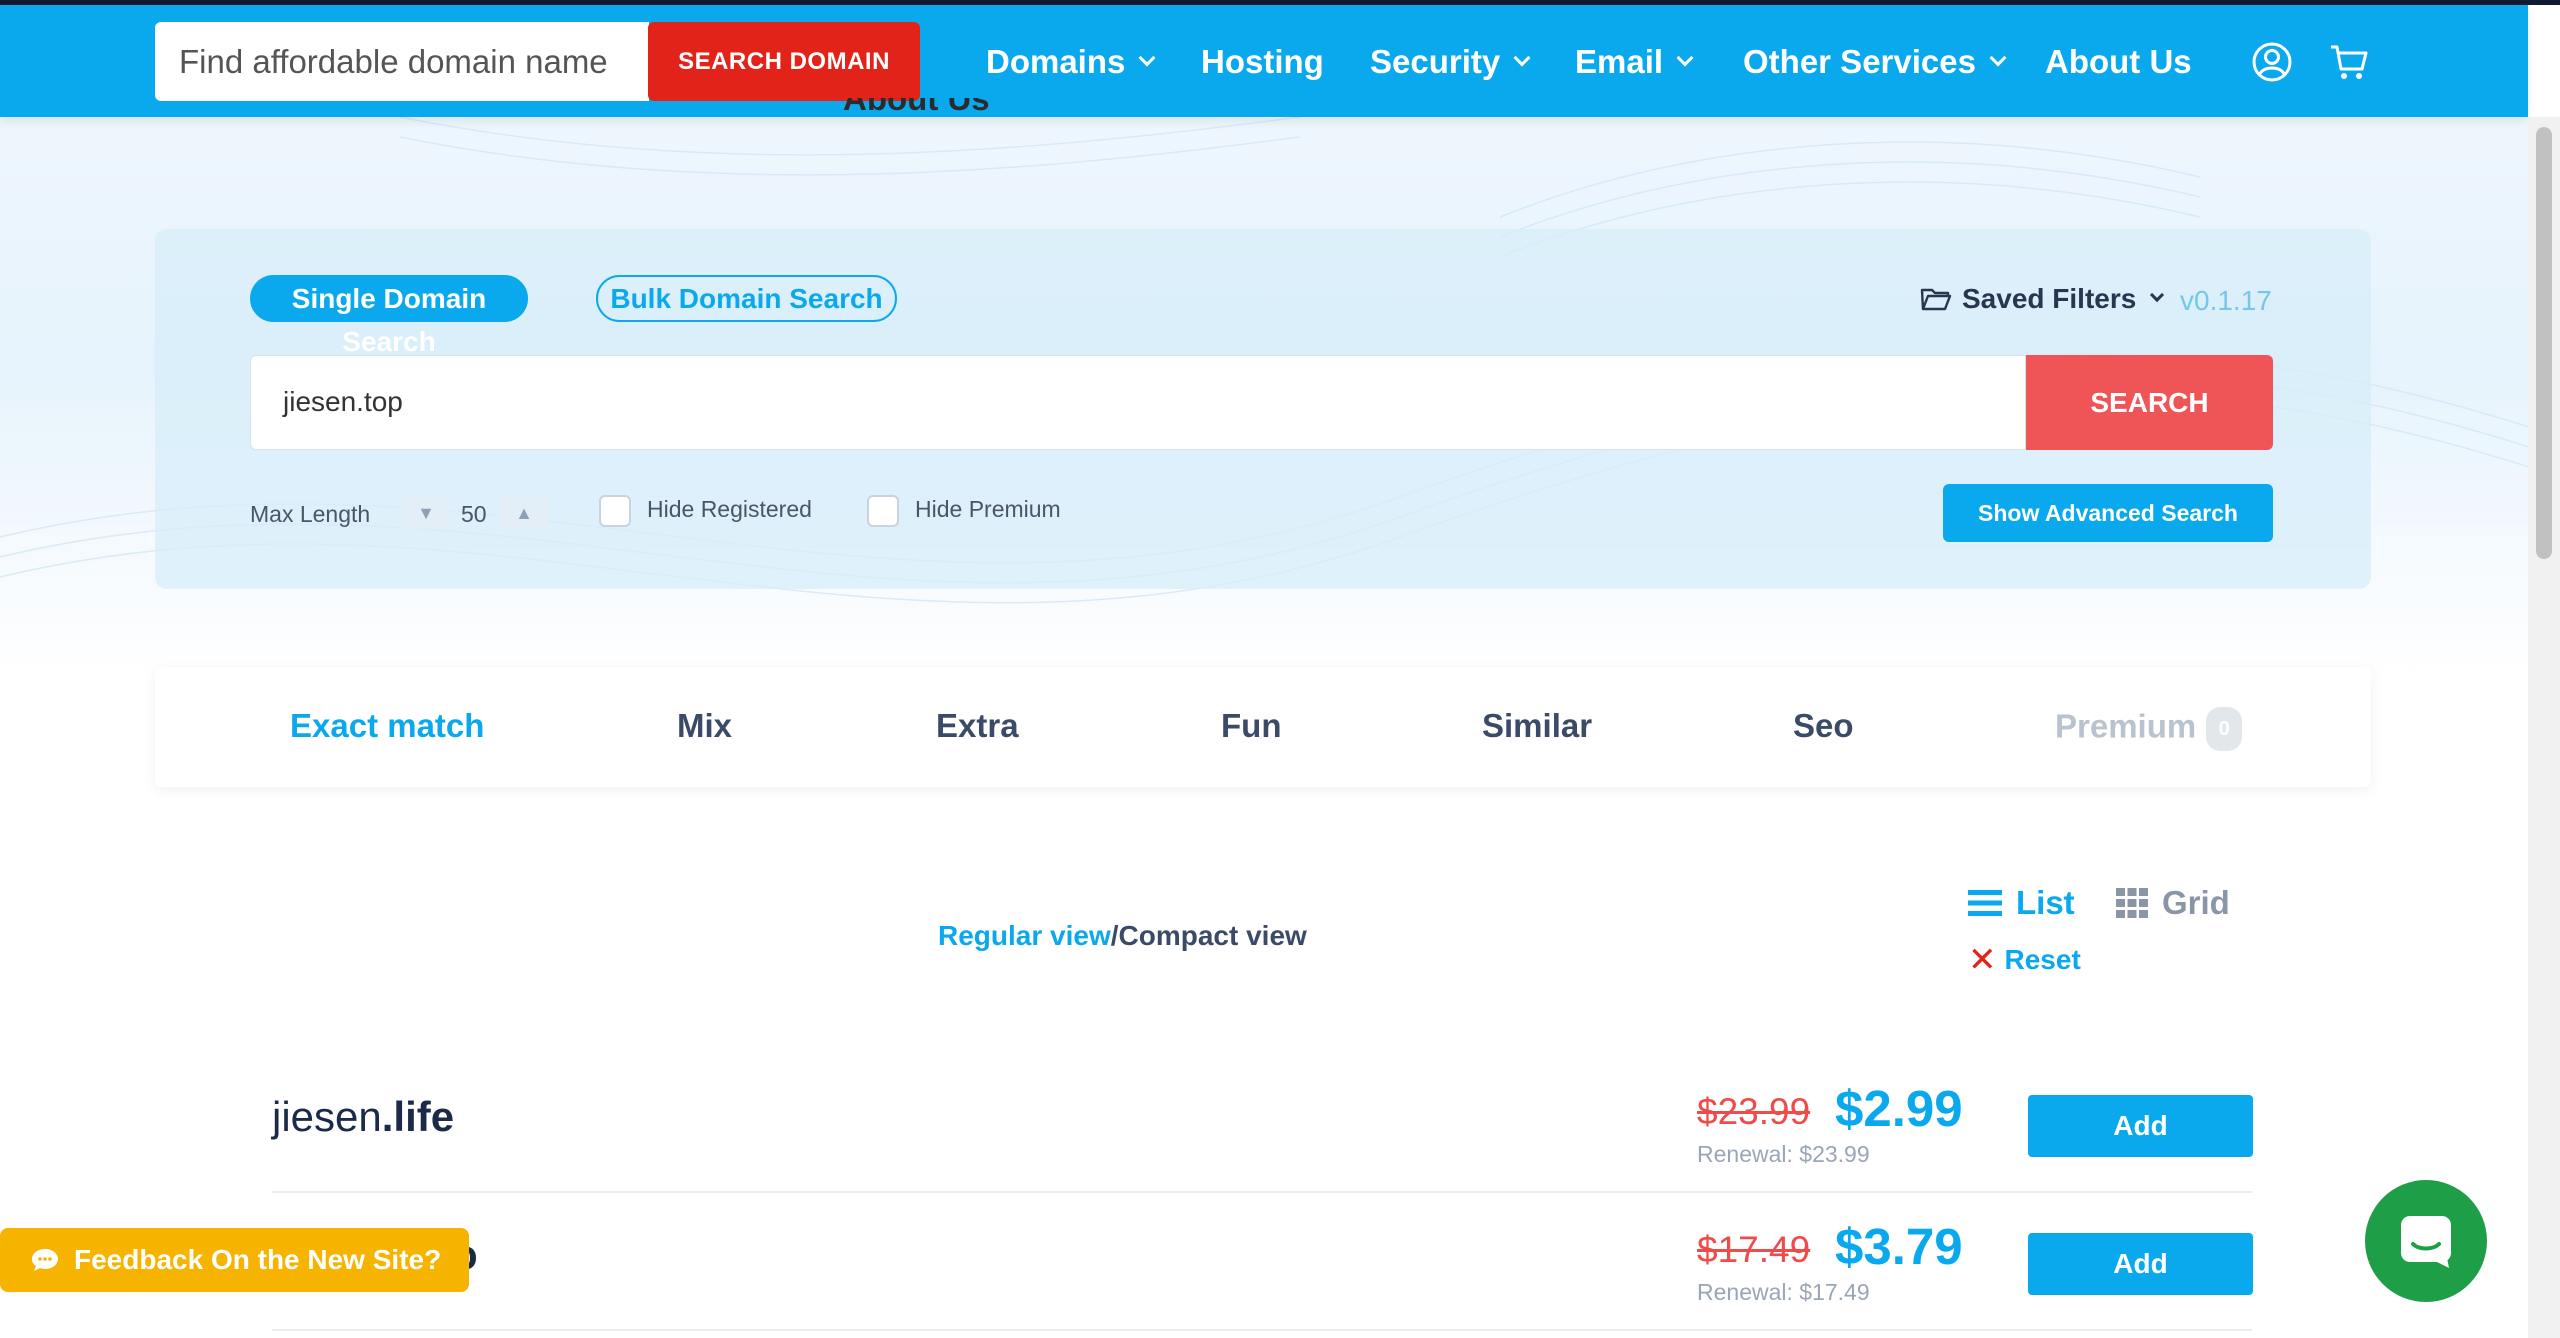  What do you see at coordinates (1899, 1246) in the screenshot?
I see `current-price: $3.79` at bounding box center [1899, 1246].